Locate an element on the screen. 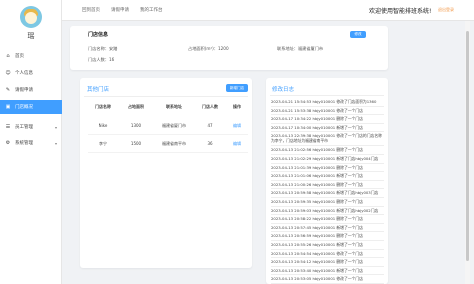  table-row: Nike 1300 福建省厦门市 47 编辑 is located at coordinates (168, 126).